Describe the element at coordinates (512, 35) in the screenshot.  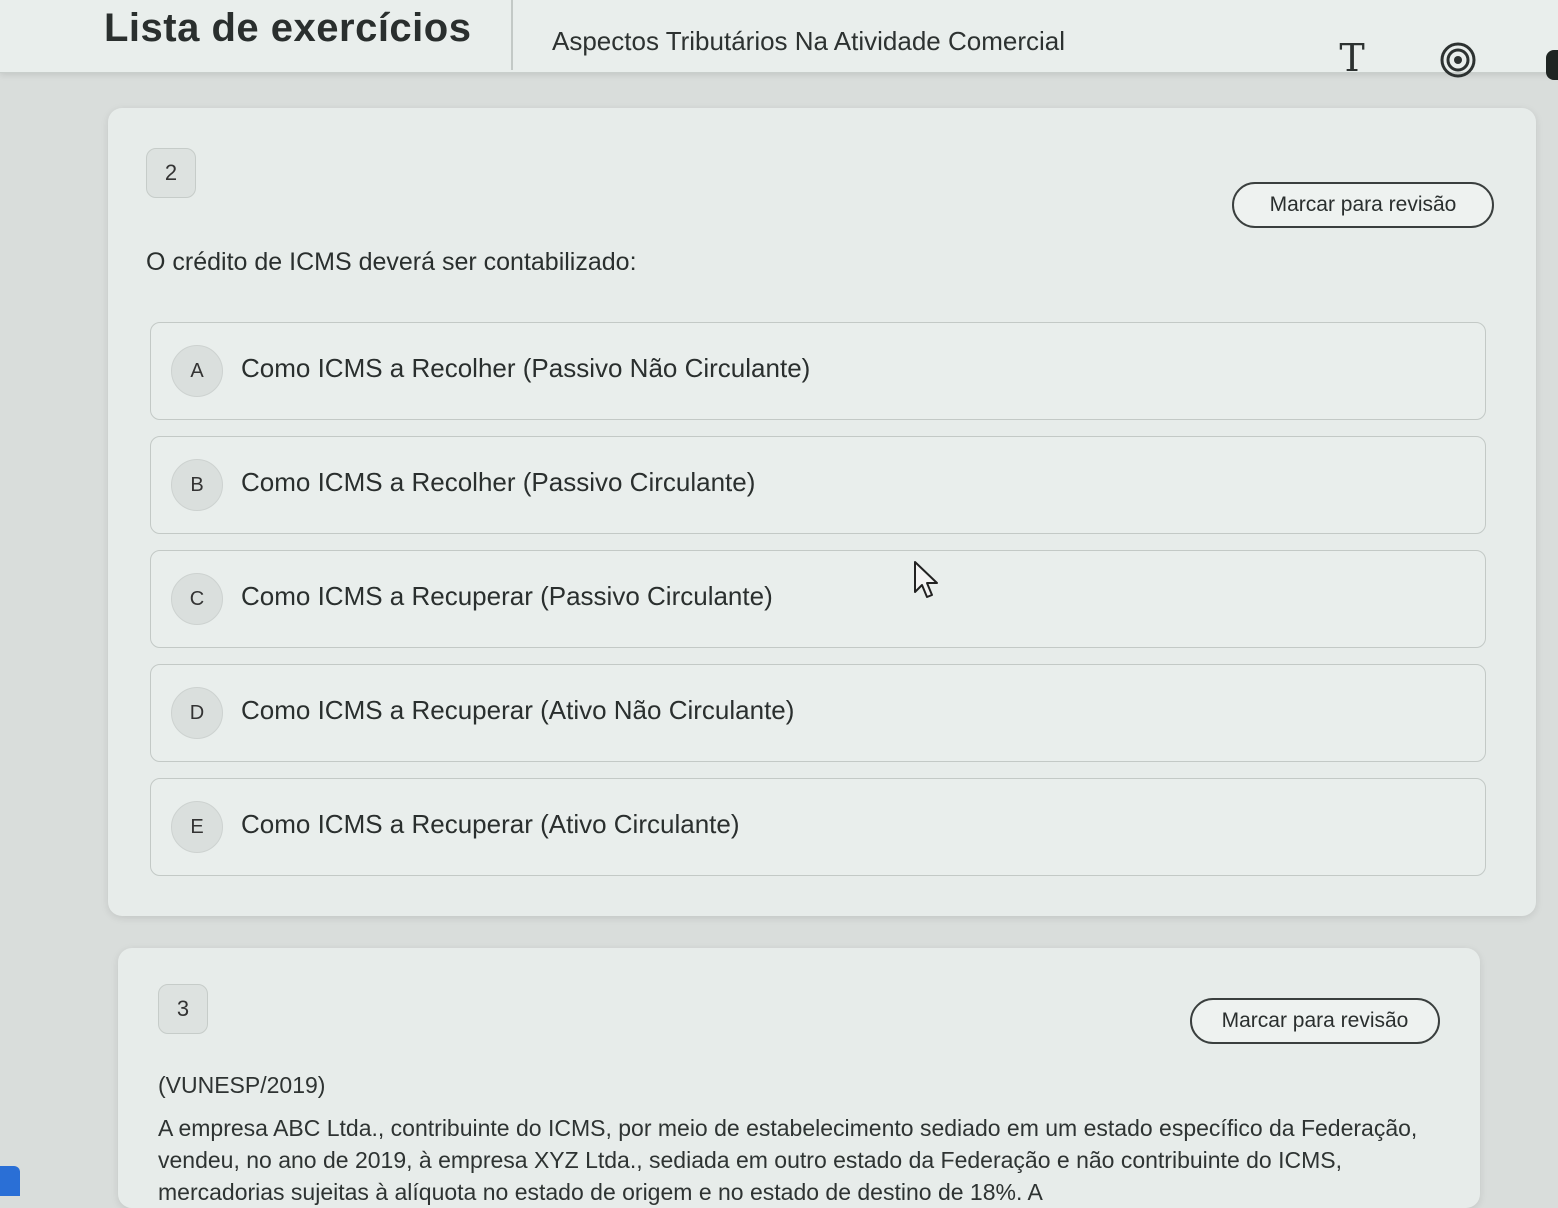
I see `header-divider` at that location.